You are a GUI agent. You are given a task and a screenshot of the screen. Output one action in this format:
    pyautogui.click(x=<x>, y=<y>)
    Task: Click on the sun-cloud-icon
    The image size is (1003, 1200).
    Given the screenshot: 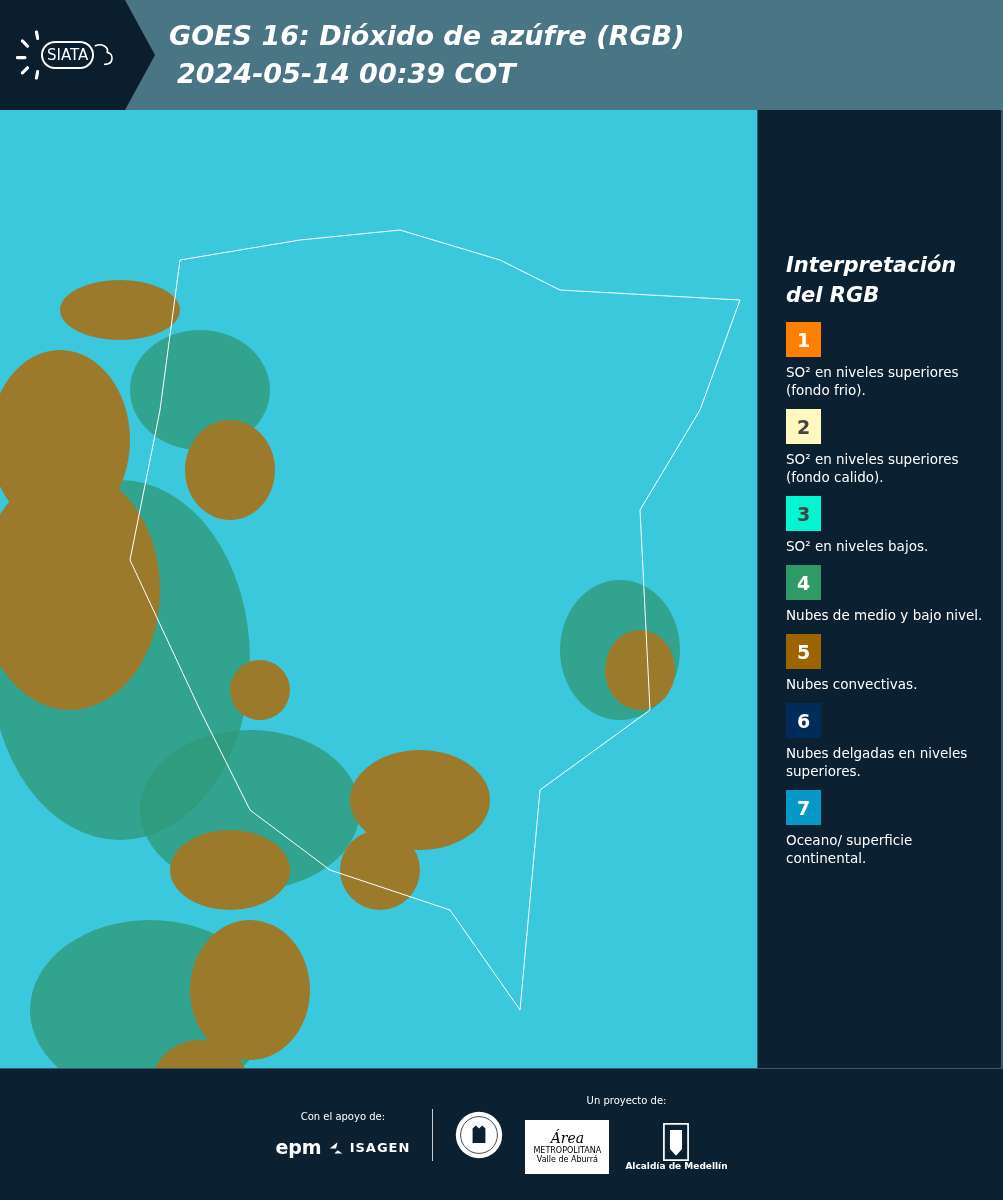 What is the action you would take?
    pyautogui.click(x=27, y=55)
    